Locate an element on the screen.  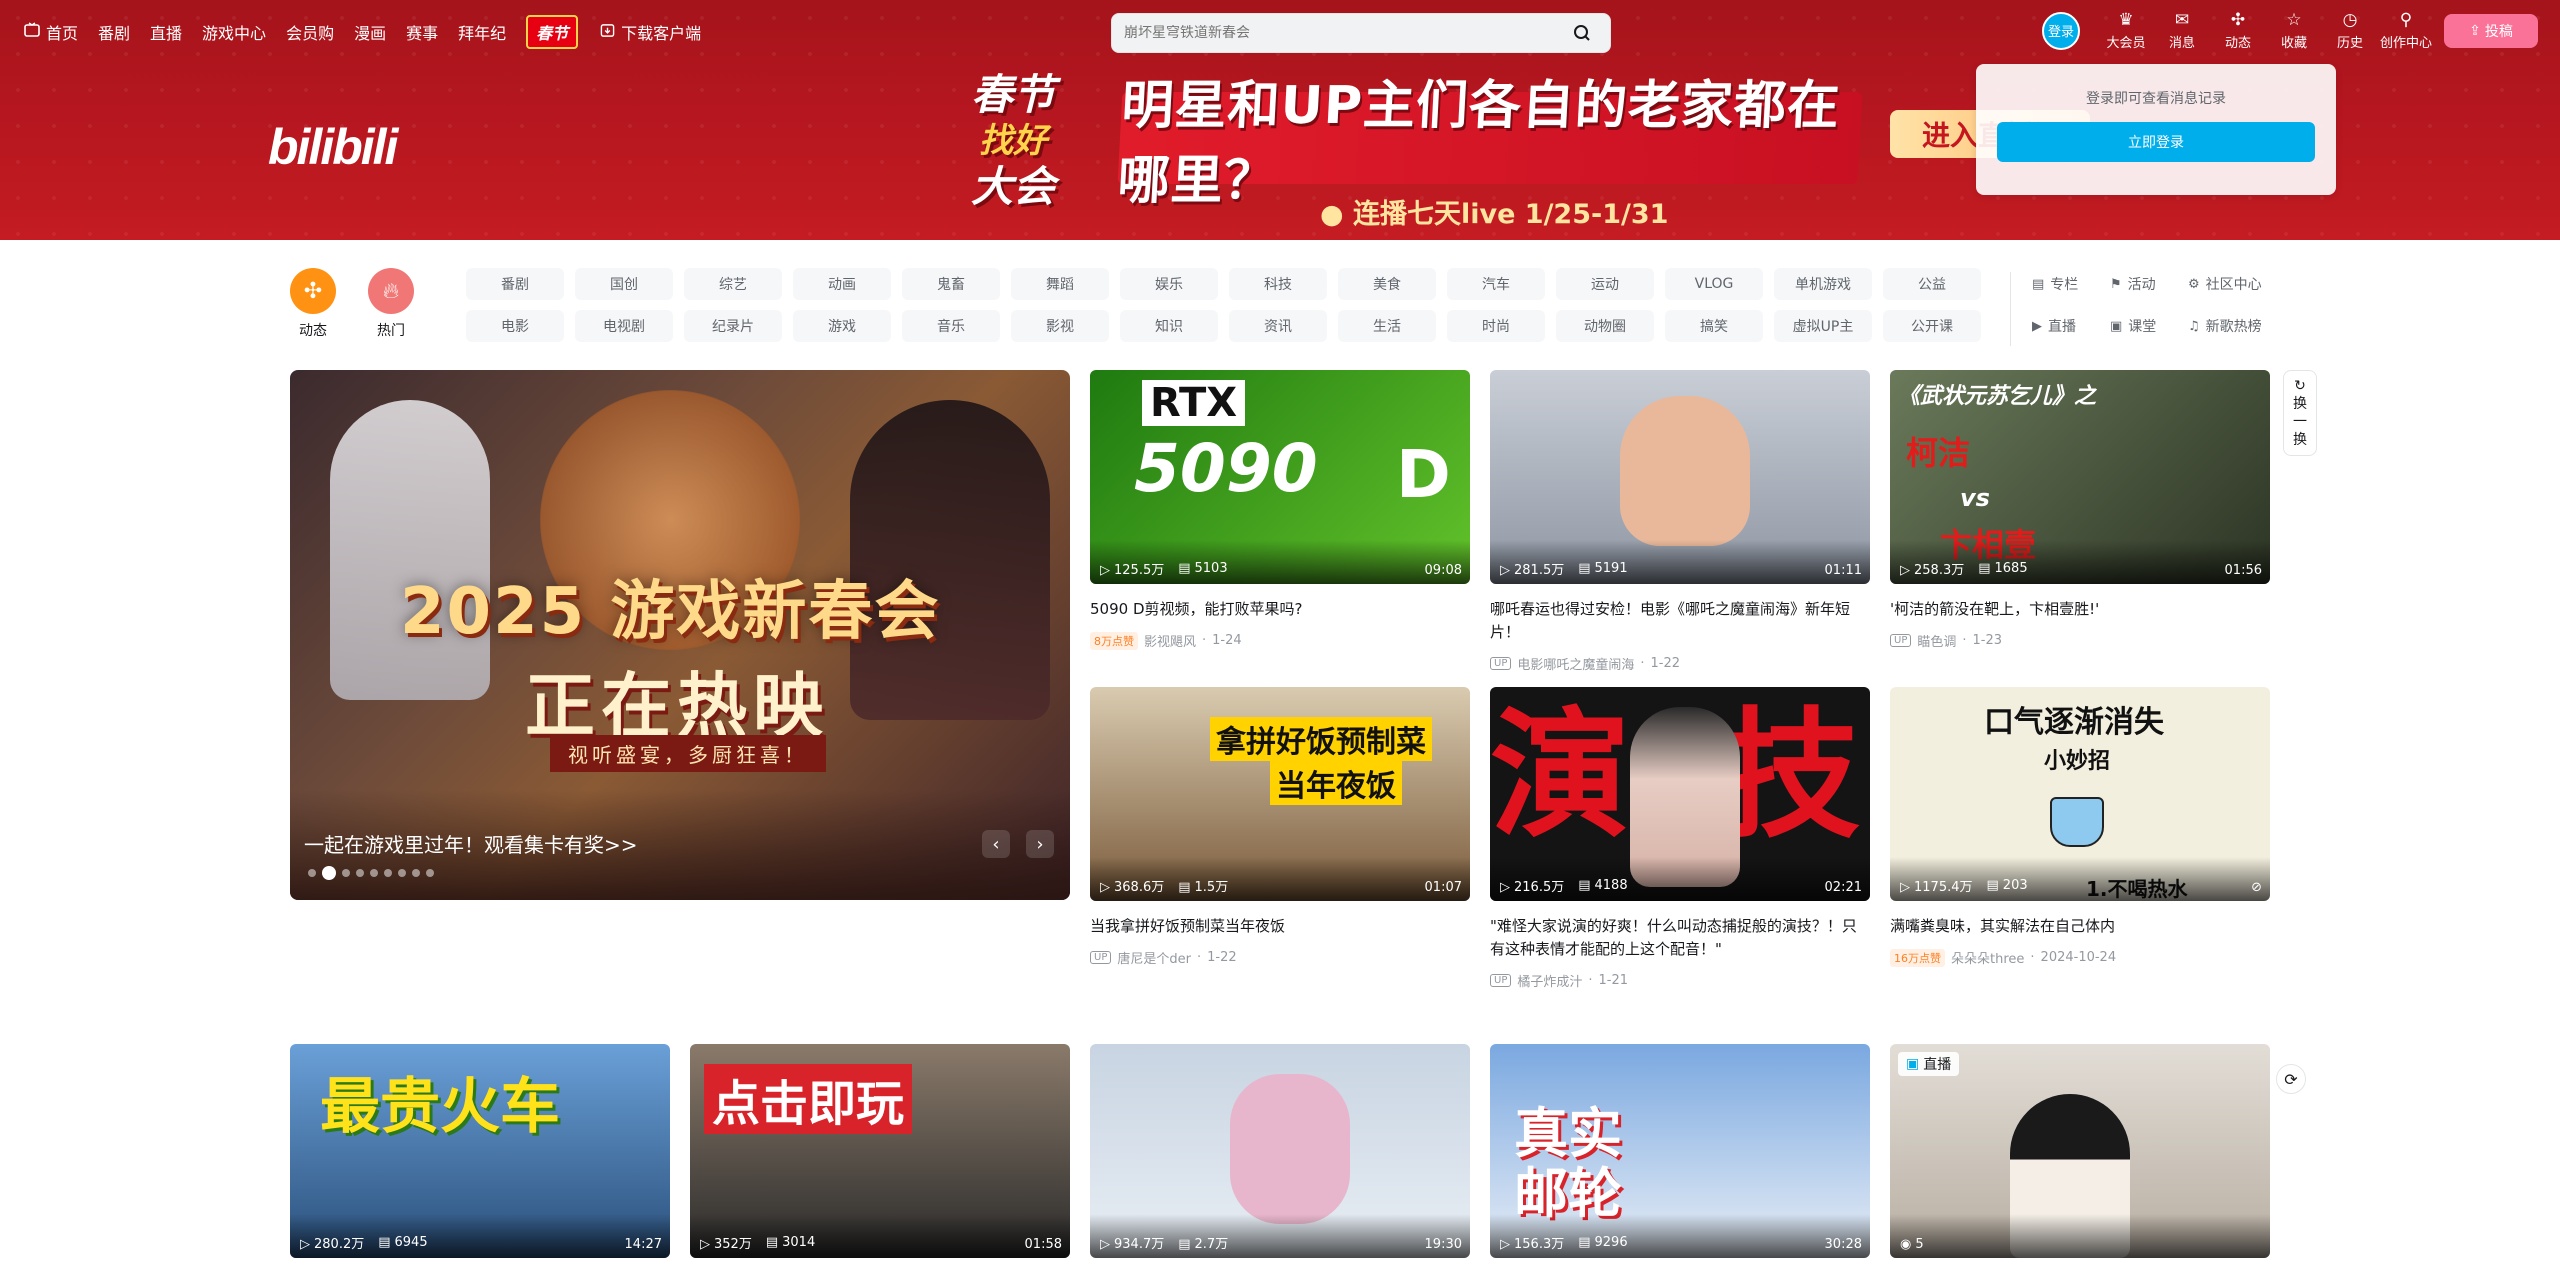
channel-tag: 单机游戏 is located at coordinates (1823, 284).